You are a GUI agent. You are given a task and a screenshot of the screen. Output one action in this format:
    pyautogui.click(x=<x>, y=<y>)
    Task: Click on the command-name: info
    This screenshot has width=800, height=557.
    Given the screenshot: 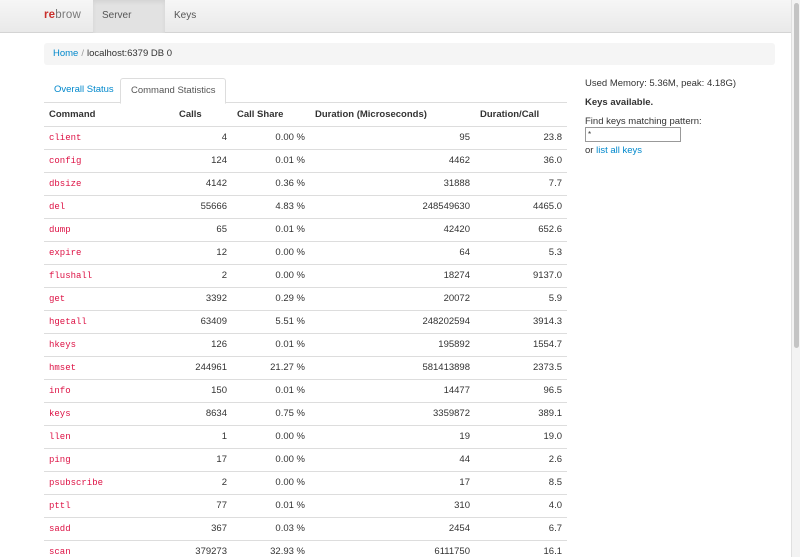 What is the action you would take?
    pyautogui.click(x=60, y=391)
    